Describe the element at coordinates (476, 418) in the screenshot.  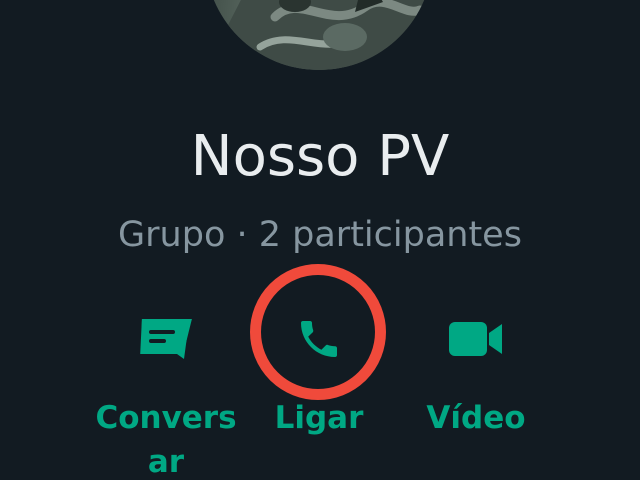
I see `video-call-button-label: Vídeo` at that location.